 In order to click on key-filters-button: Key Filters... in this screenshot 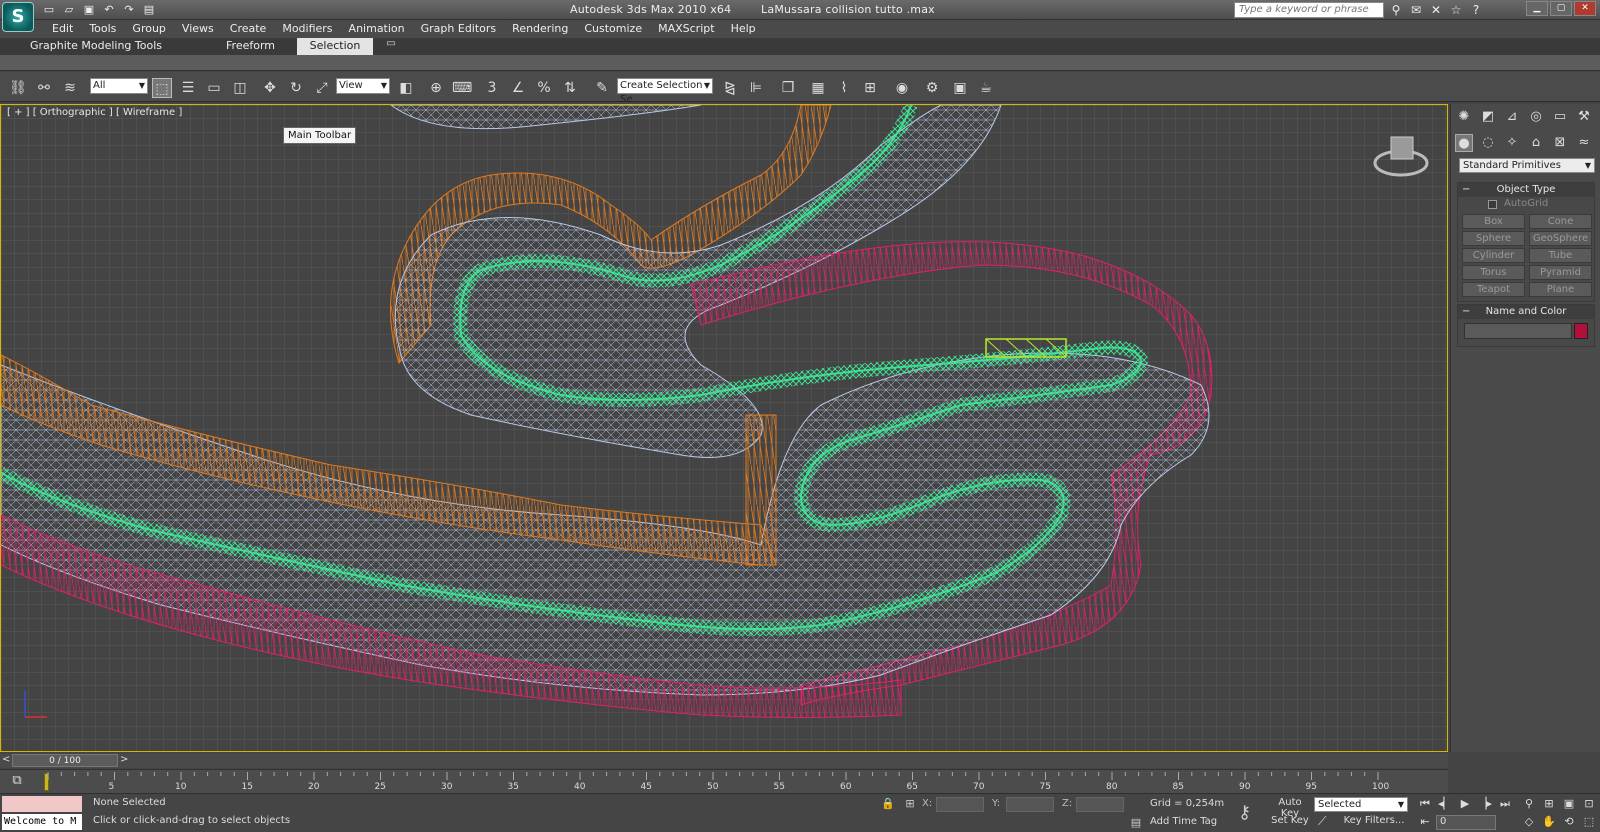, I will do `click(1374, 822)`.